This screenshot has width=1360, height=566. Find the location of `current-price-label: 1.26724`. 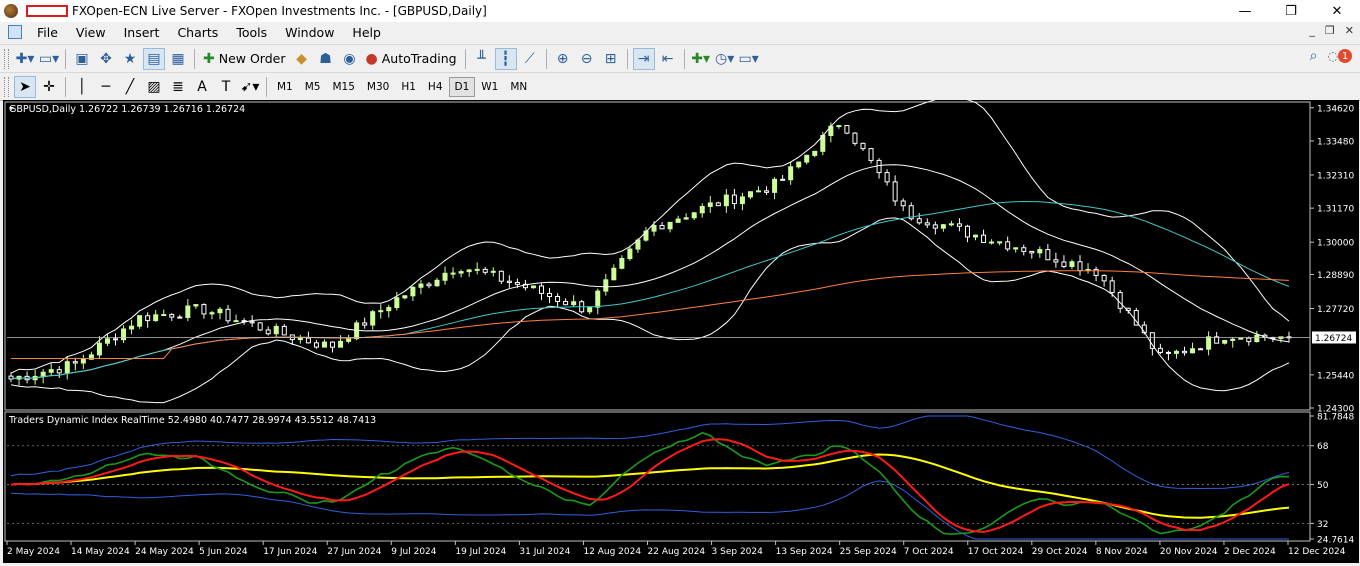

current-price-label: 1.26724 is located at coordinates (1333, 339).